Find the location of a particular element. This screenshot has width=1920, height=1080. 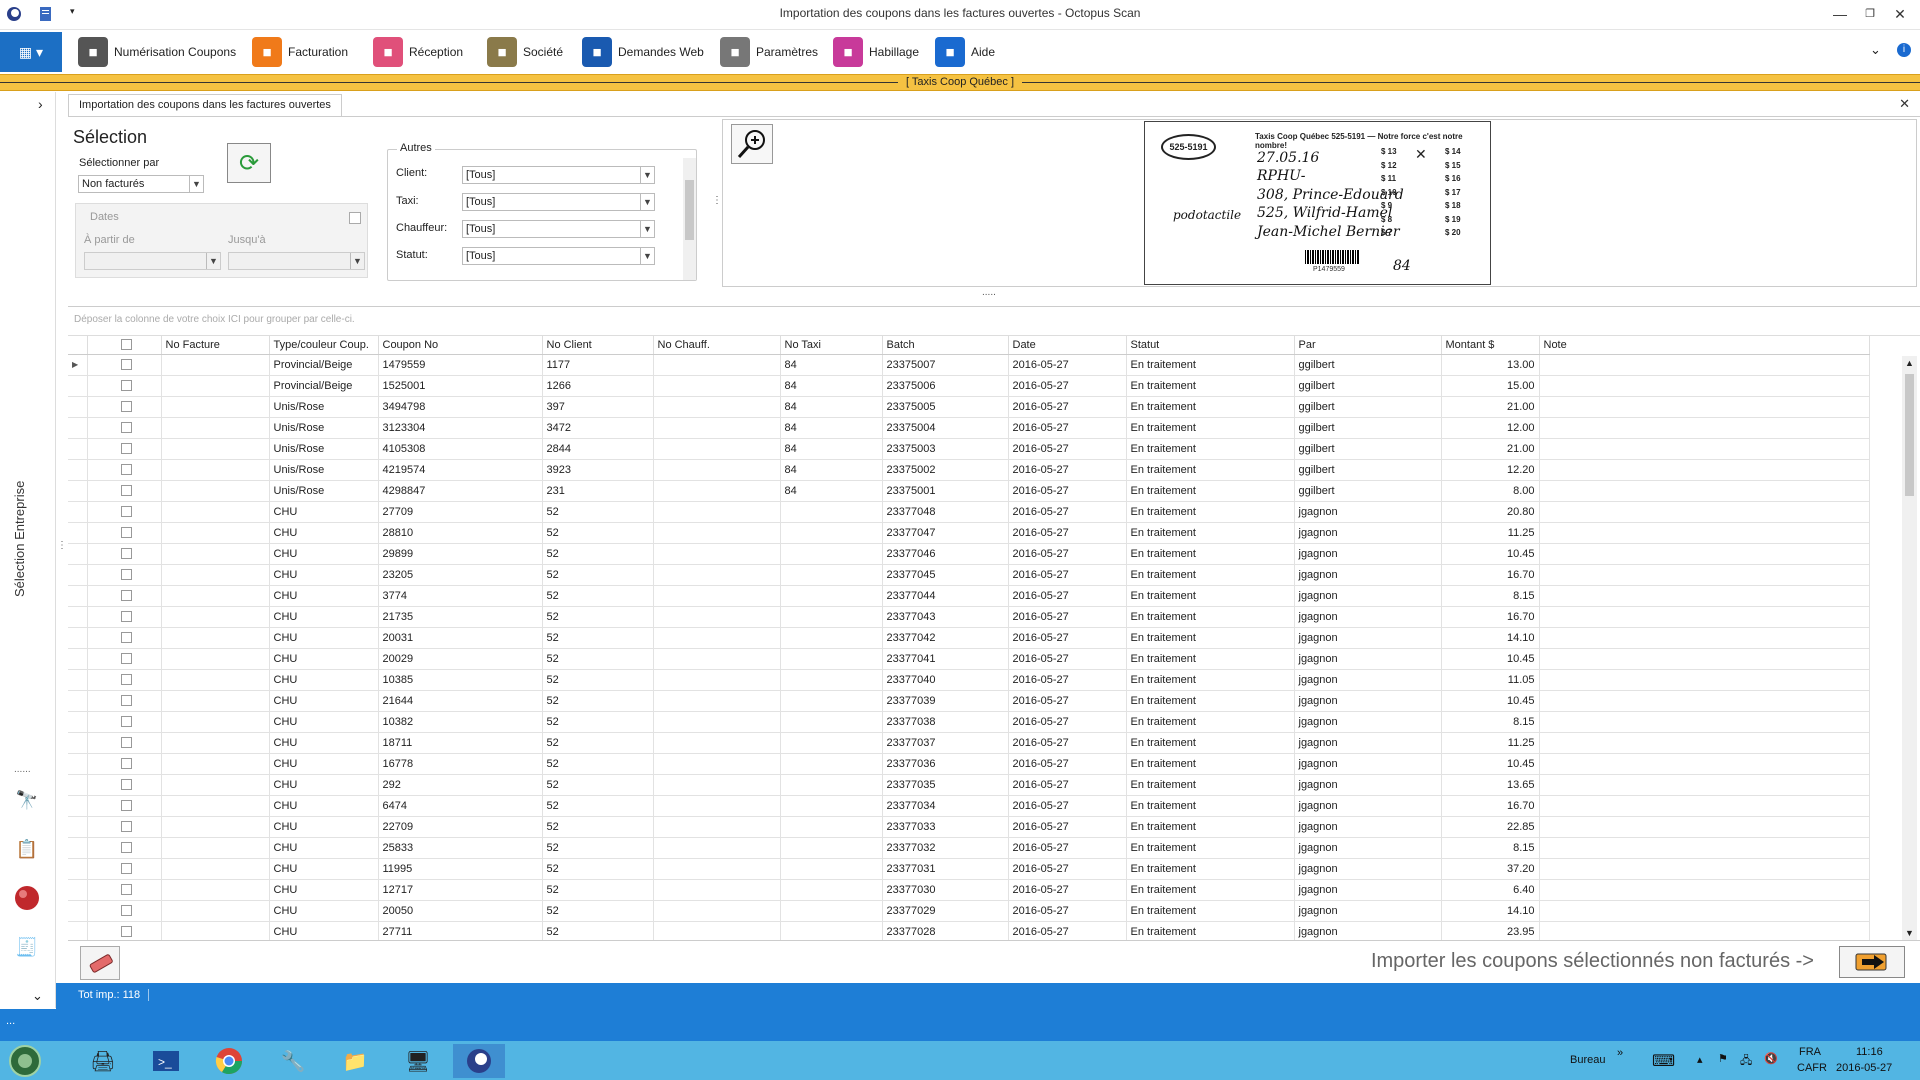

minimize-button: — is located at coordinates (1840, 14).